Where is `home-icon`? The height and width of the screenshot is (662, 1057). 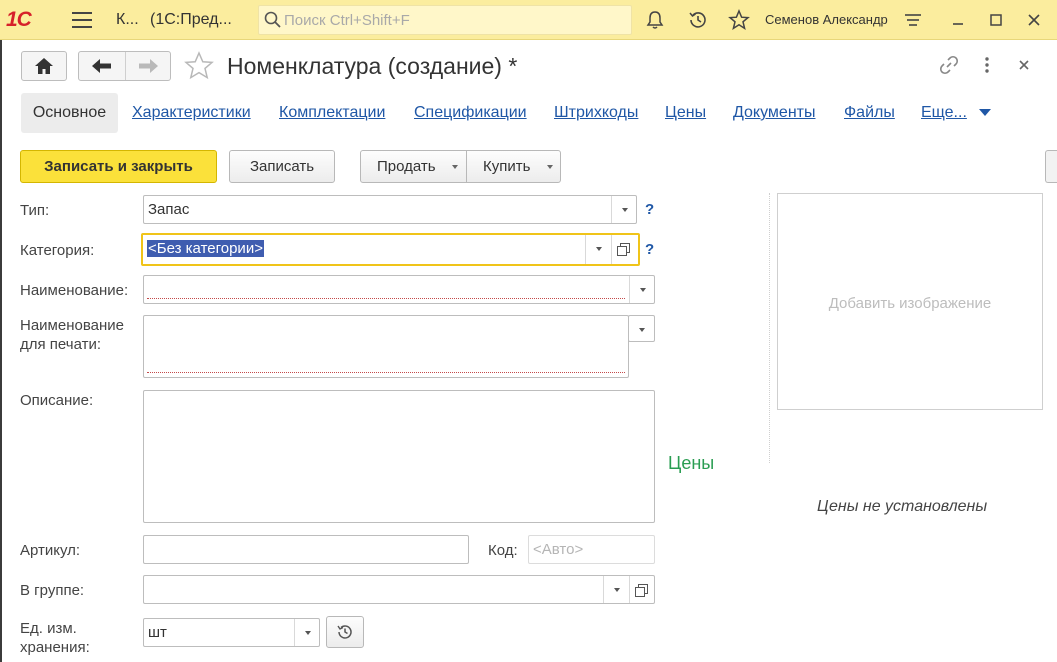
home-icon is located at coordinates (44, 66).